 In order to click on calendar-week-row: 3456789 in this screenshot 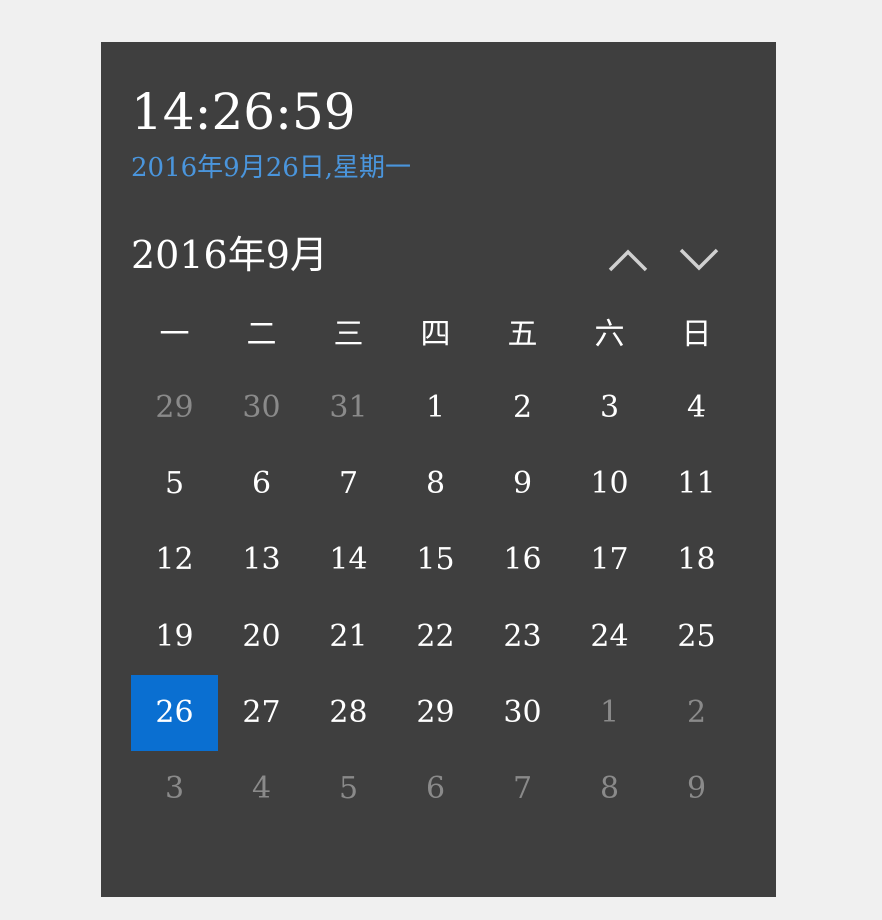, I will do `click(435, 789)`.